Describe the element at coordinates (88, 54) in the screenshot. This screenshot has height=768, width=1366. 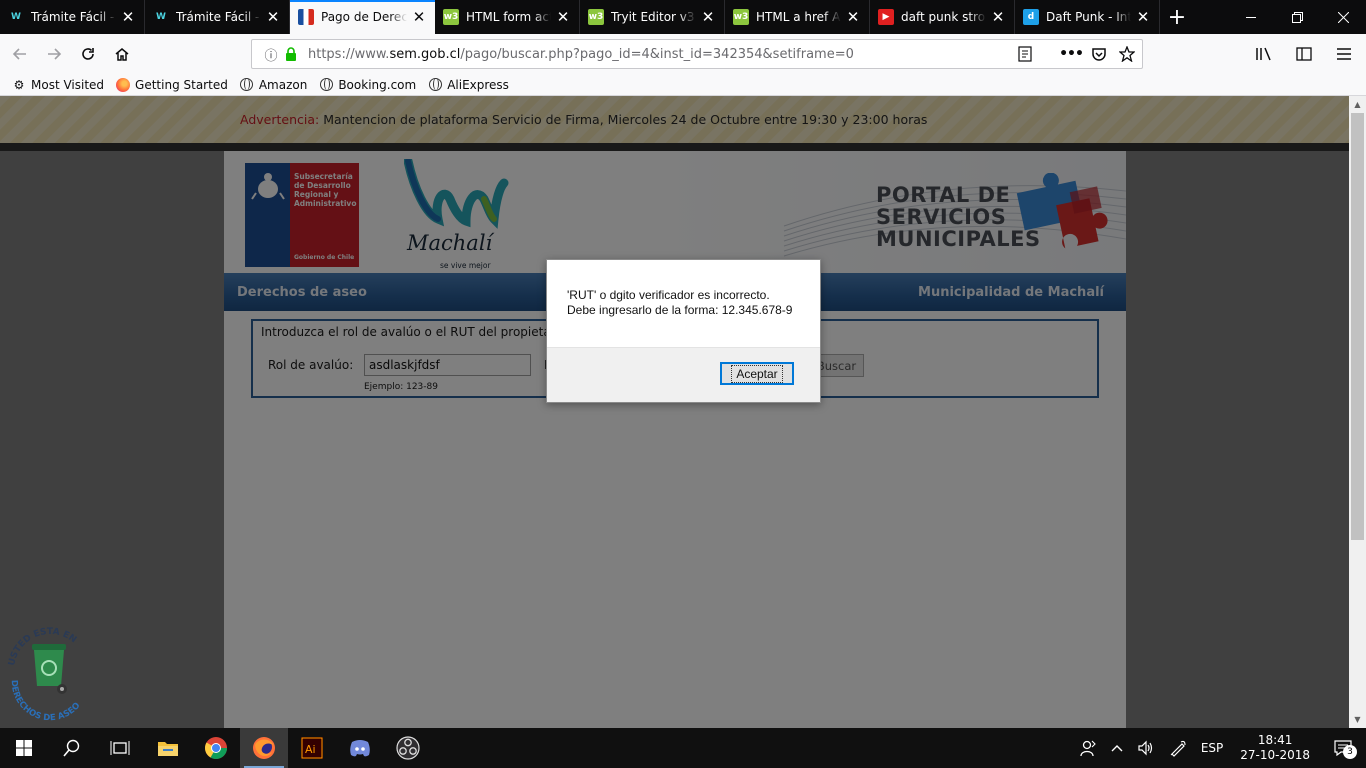
I see `reload-button` at that location.